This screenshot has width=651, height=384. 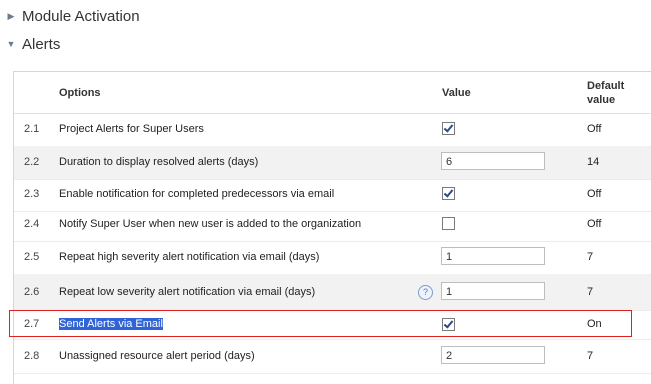 What do you see at coordinates (456, 93) in the screenshot?
I see `header-value: Value` at bounding box center [456, 93].